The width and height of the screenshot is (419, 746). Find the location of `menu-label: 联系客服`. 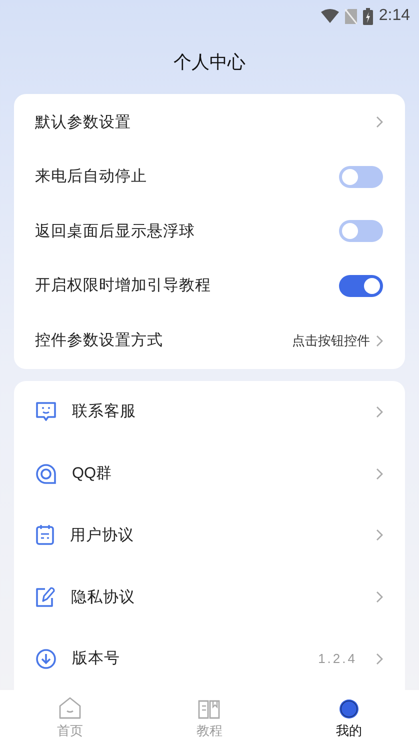

menu-label: 联系客服 is located at coordinates (104, 412).